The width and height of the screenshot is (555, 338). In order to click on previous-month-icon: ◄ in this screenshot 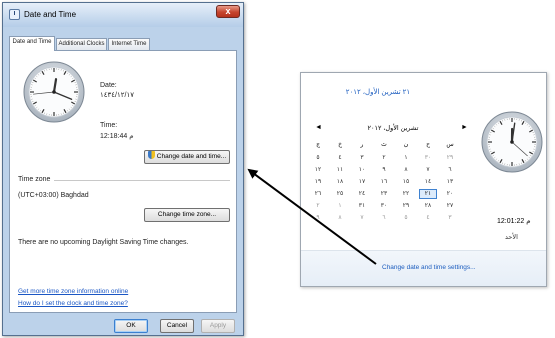, I will do `click(318, 127)`.